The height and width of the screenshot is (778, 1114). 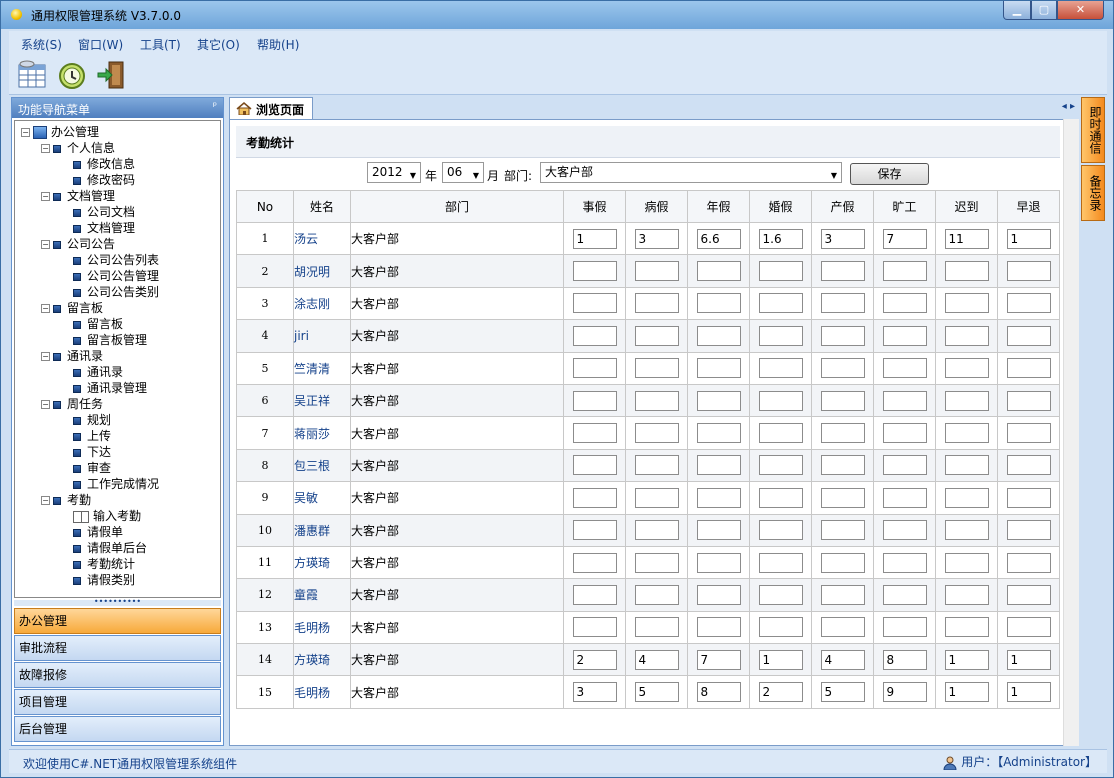 What do you see at coordinates (41, 44) in the screenshot?
I see `menu-system: 系统(S)` at bounding box center [41, 44].